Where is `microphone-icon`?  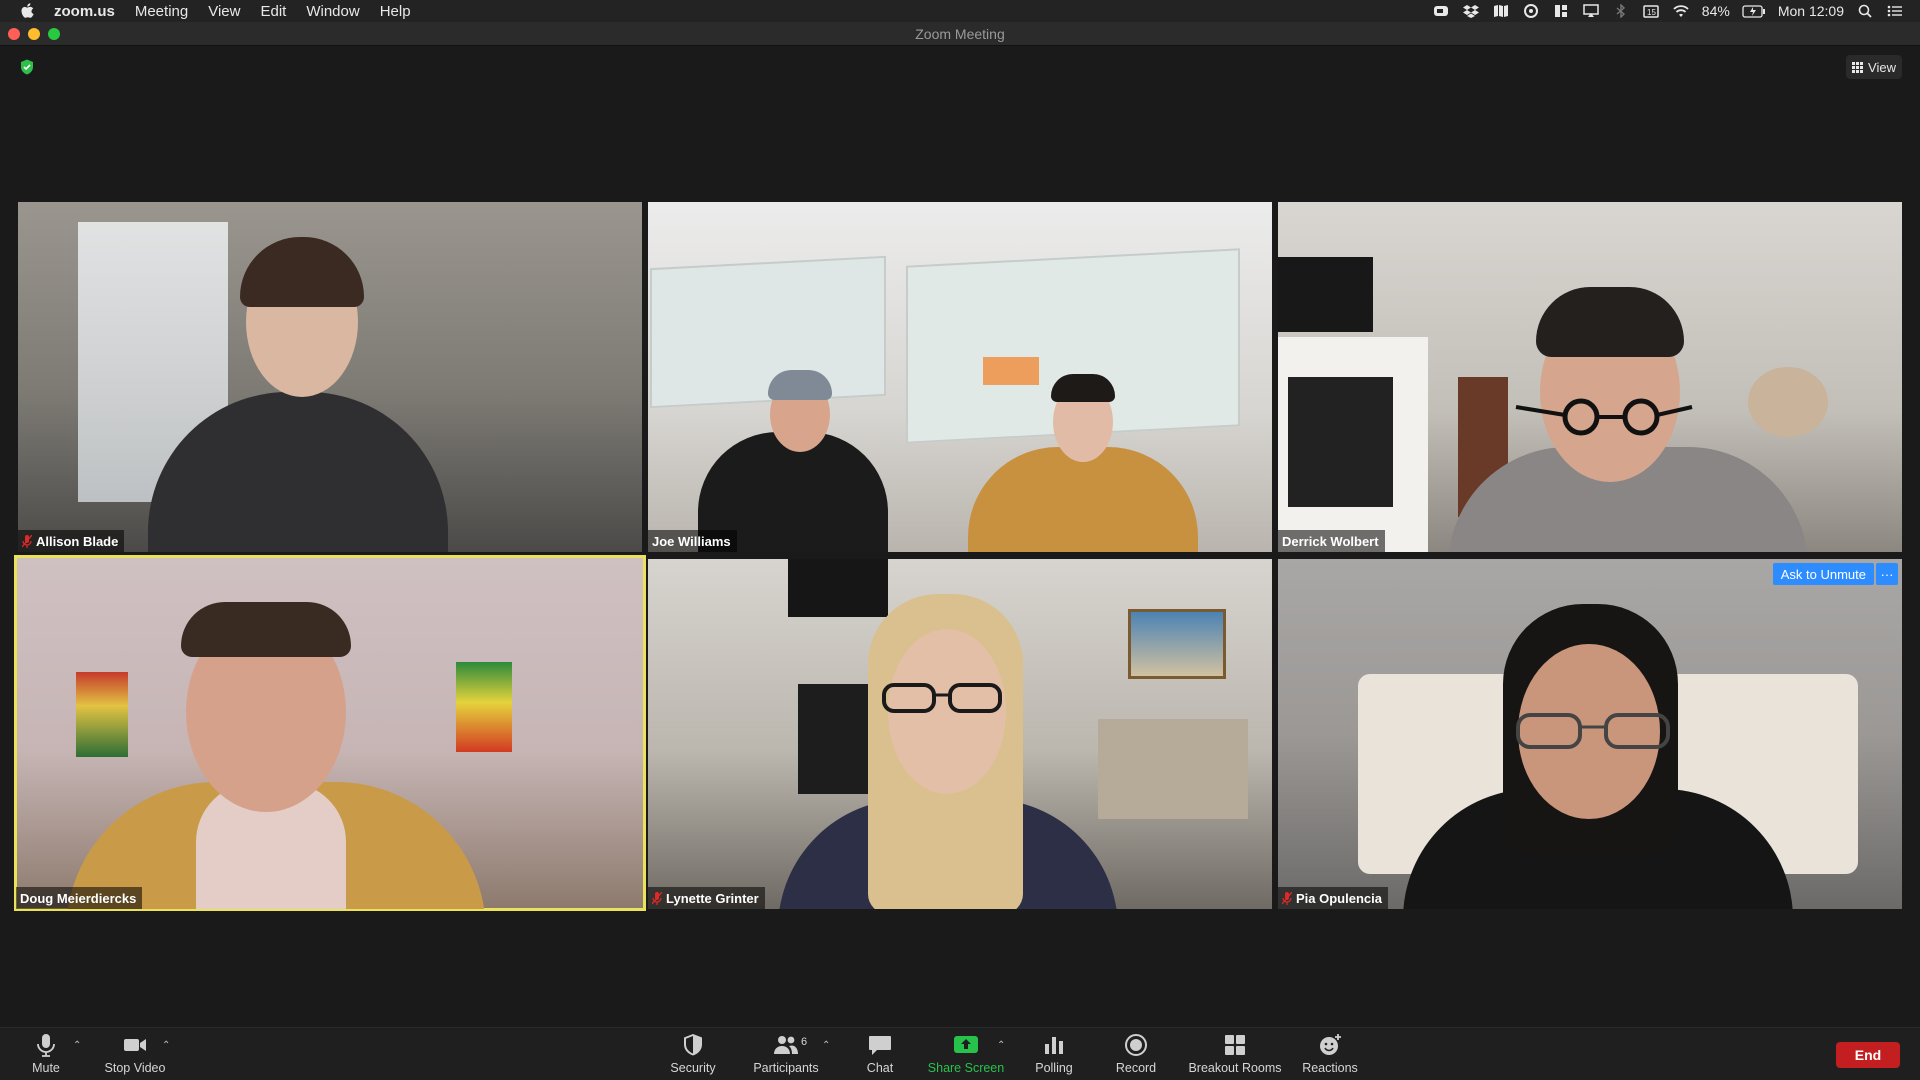 microphone-icon is located at coordinates (46, 1045).